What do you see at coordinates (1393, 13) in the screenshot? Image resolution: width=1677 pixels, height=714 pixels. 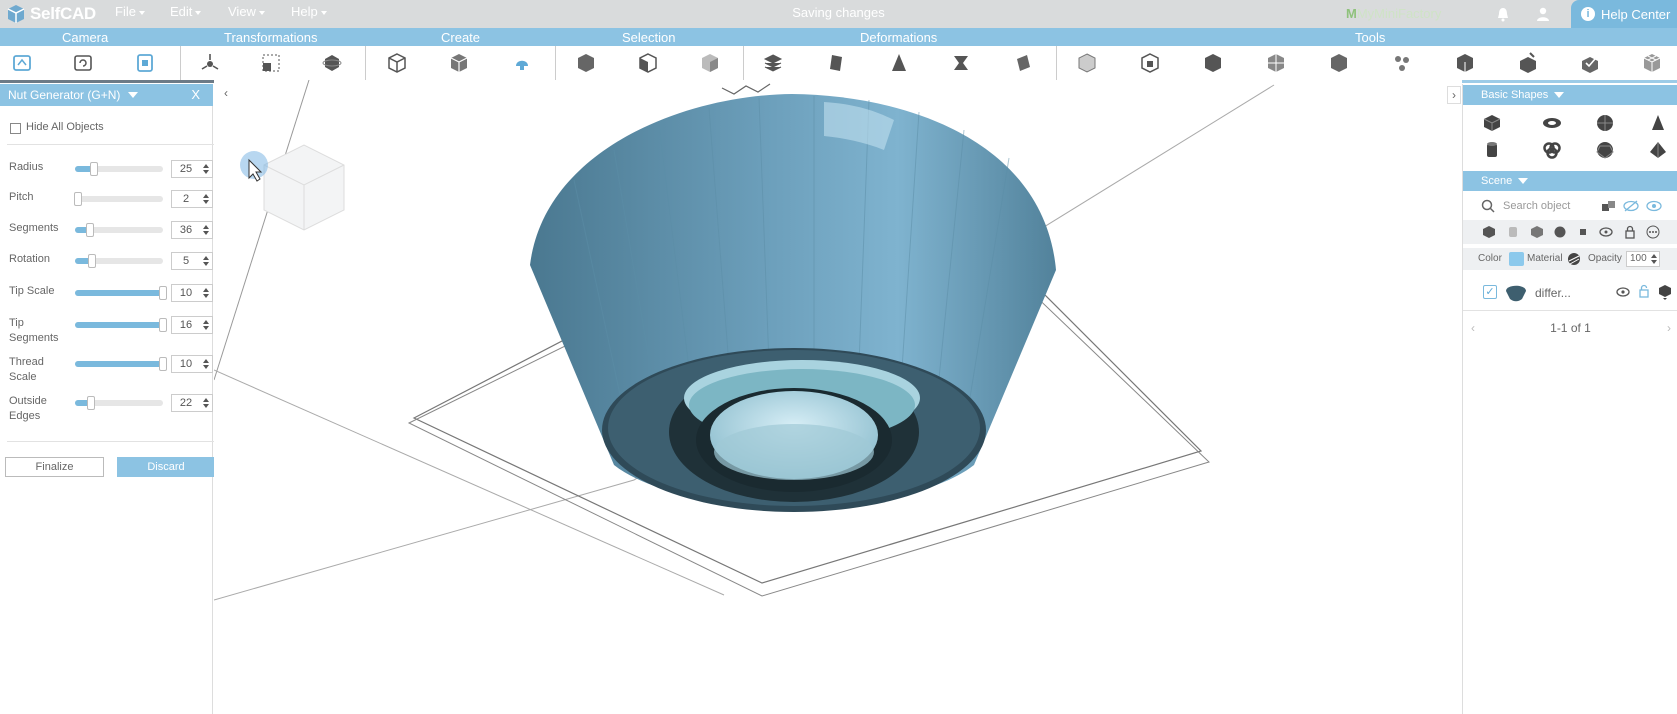 I see `myminifactory-link: MMyMiniFactory` at bounding box center [1393, 13].